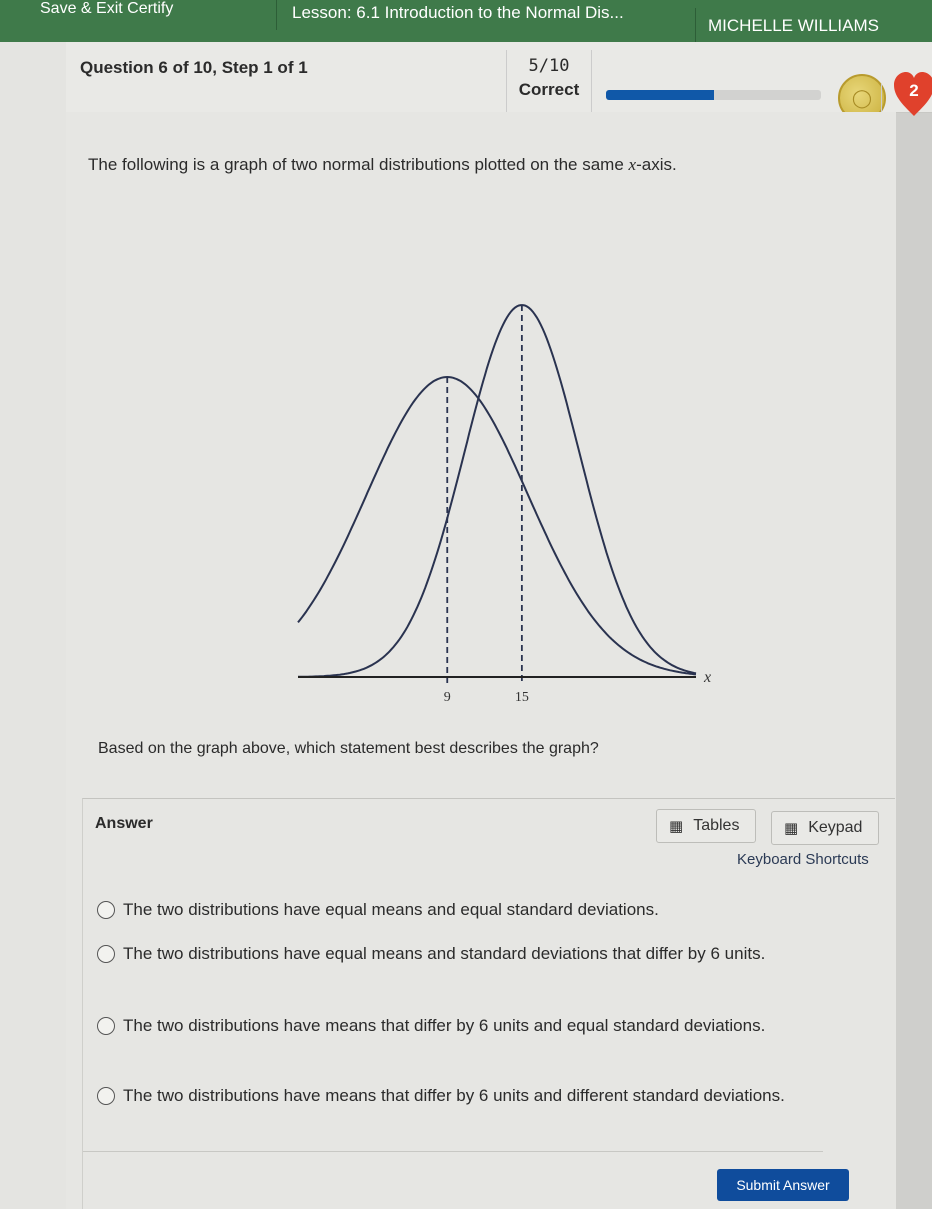 This screenshot has height=1209, width=932. I want to click on progress-bar, so click(713, 95).